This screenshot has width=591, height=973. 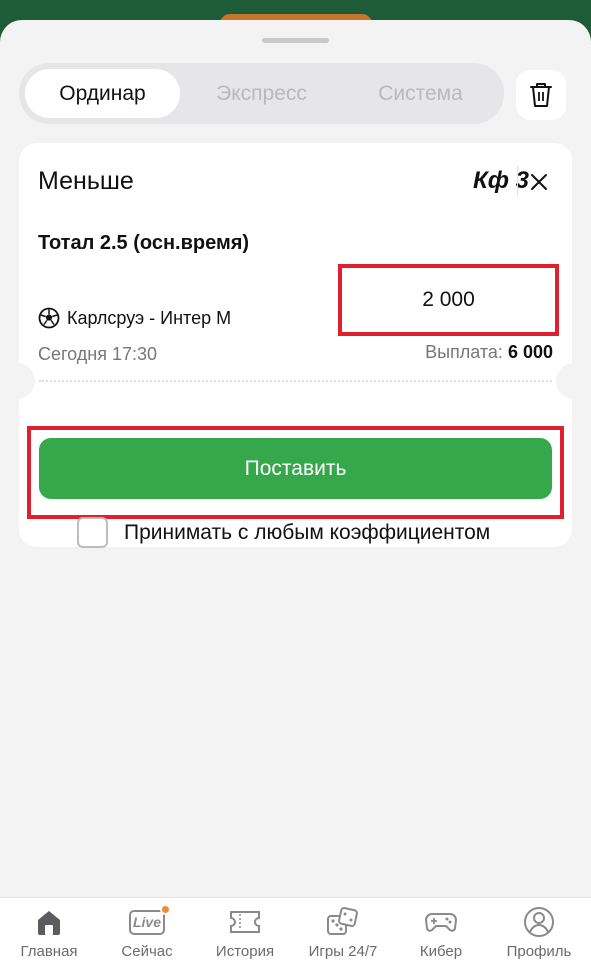 What do you see at coordinates (517, 181) in the screenshot?
I see `divider` at bounding box center [517, 181].